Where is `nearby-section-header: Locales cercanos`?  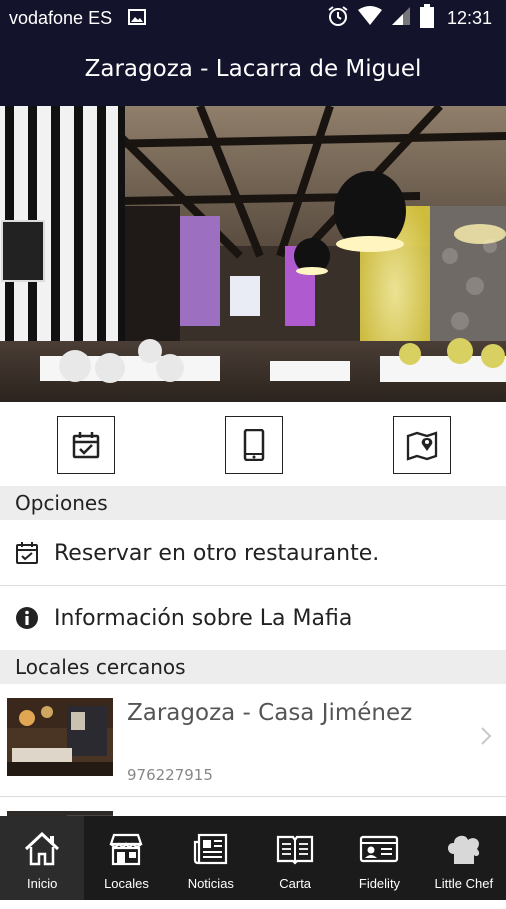 nearby-section-header: Locales cercanos is located at coordinates (253, 667).